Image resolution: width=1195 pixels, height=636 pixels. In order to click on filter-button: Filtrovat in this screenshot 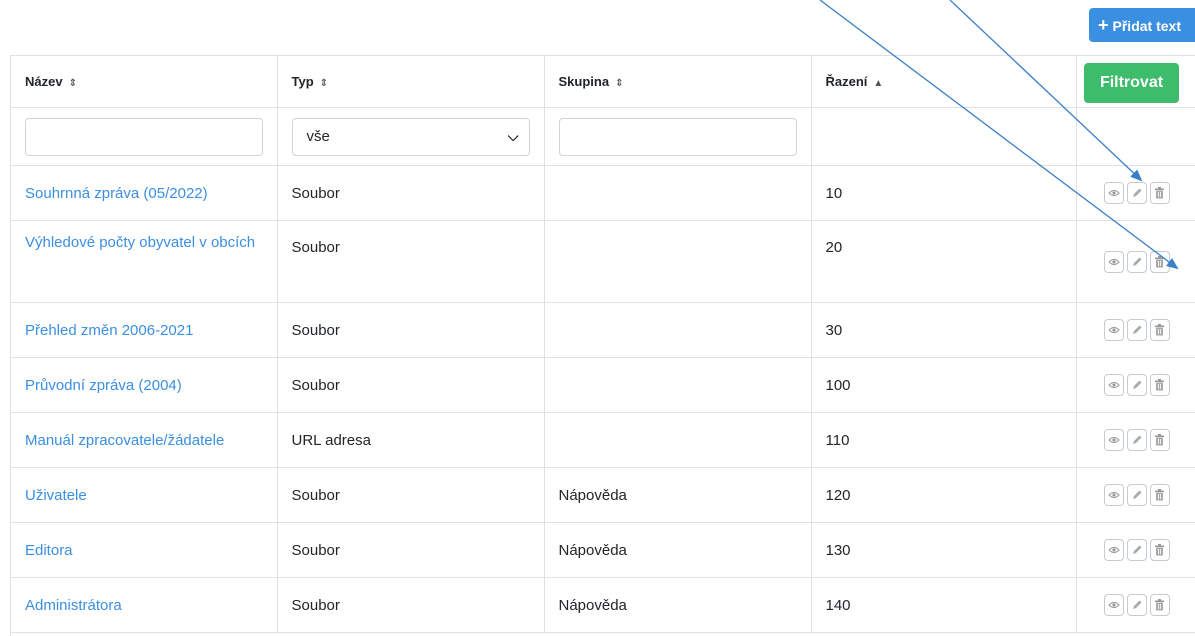, I will do `click(1131, 83)`.